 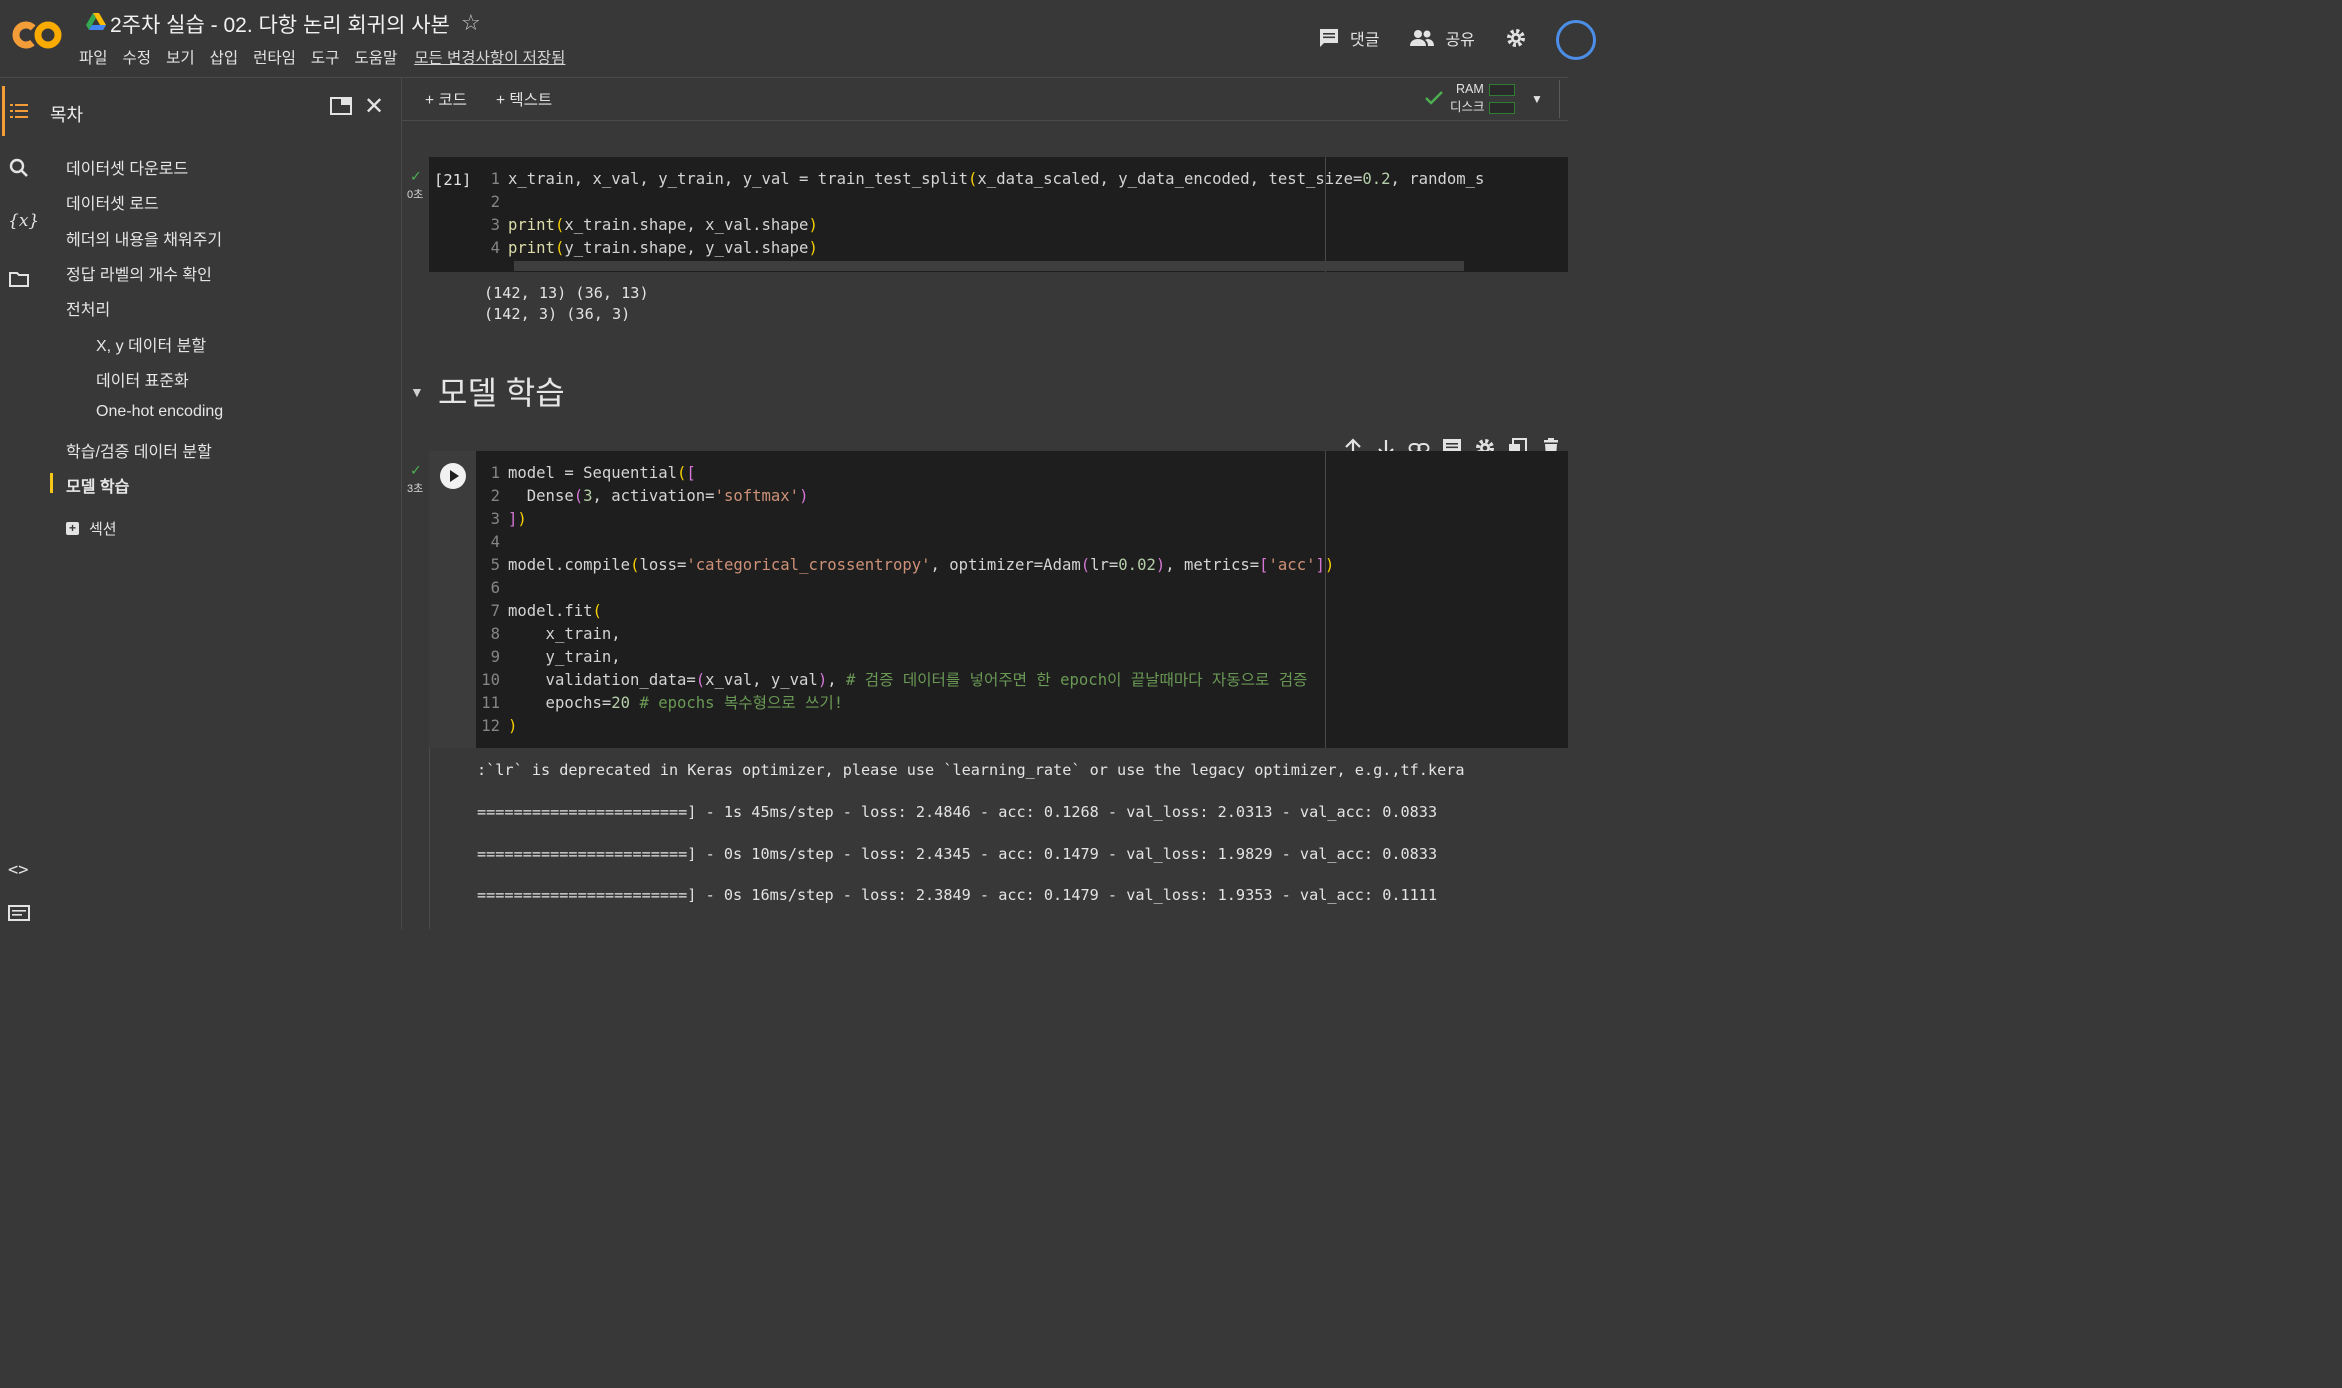 I want to click on add-text-button: + 텍스트, so click(x=524, y=99).